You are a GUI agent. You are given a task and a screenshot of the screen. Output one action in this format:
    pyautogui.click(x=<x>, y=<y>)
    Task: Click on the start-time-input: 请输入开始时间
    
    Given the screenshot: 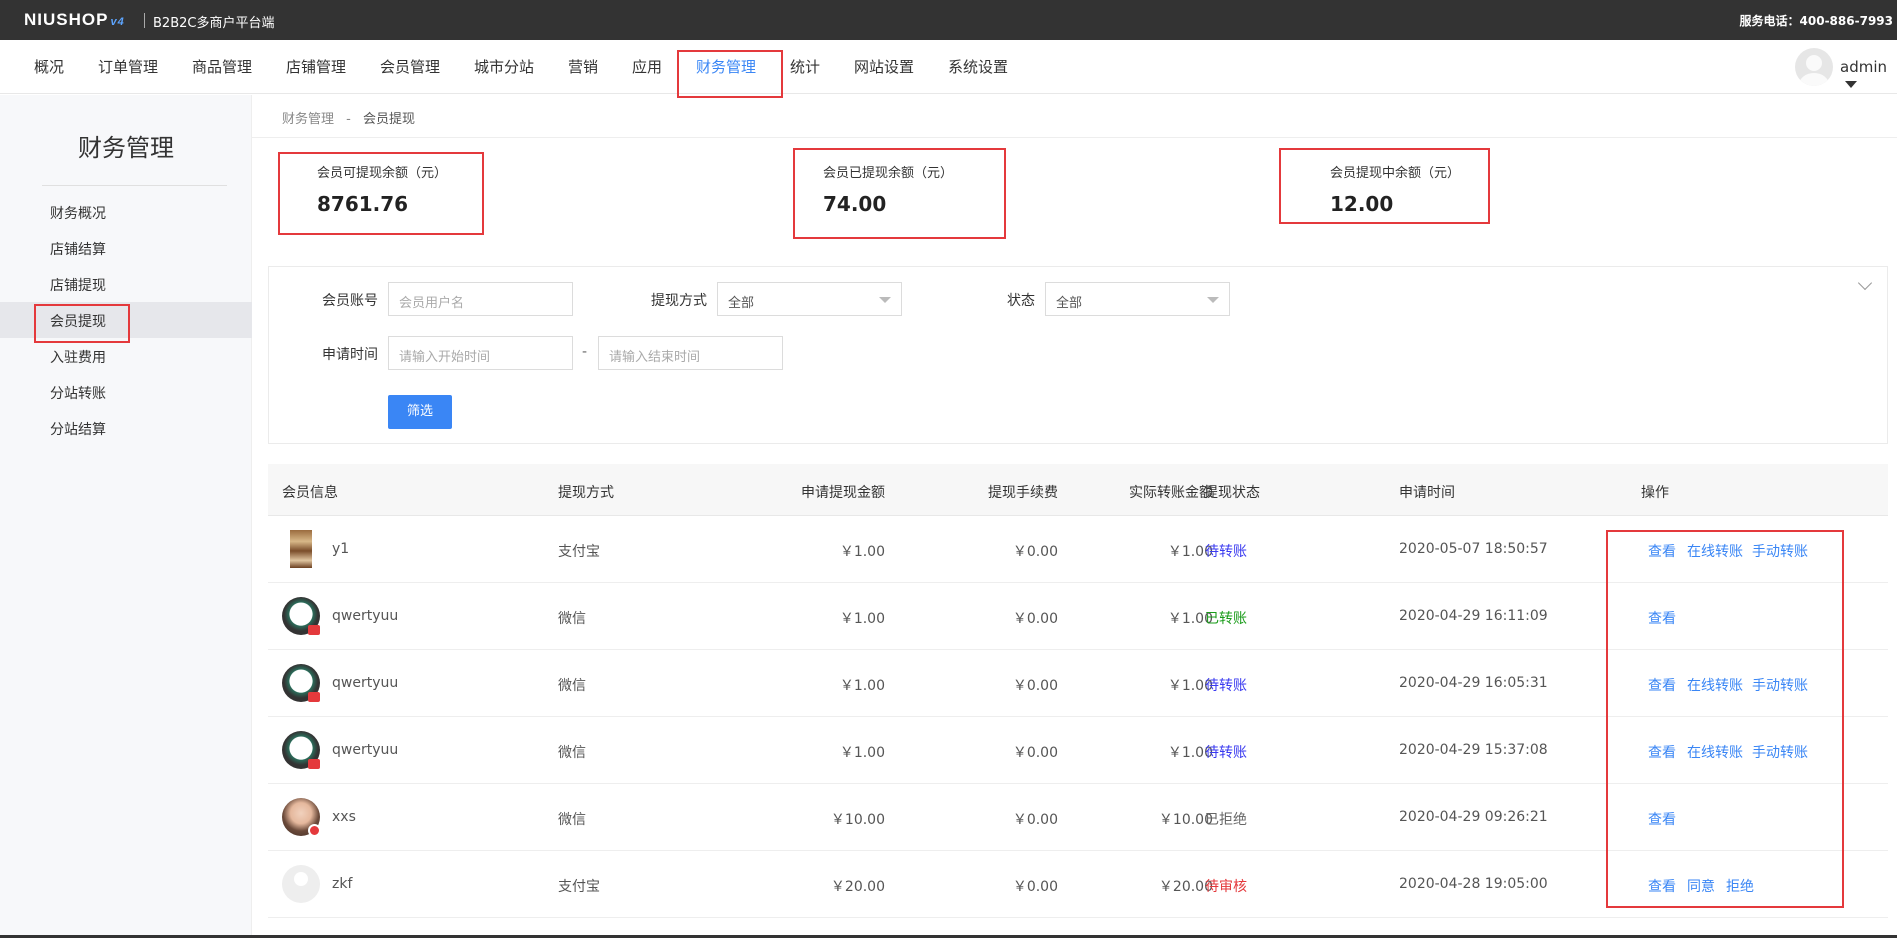 What is the action you would take?
    pyautogui.click(x=480, y=353)
    